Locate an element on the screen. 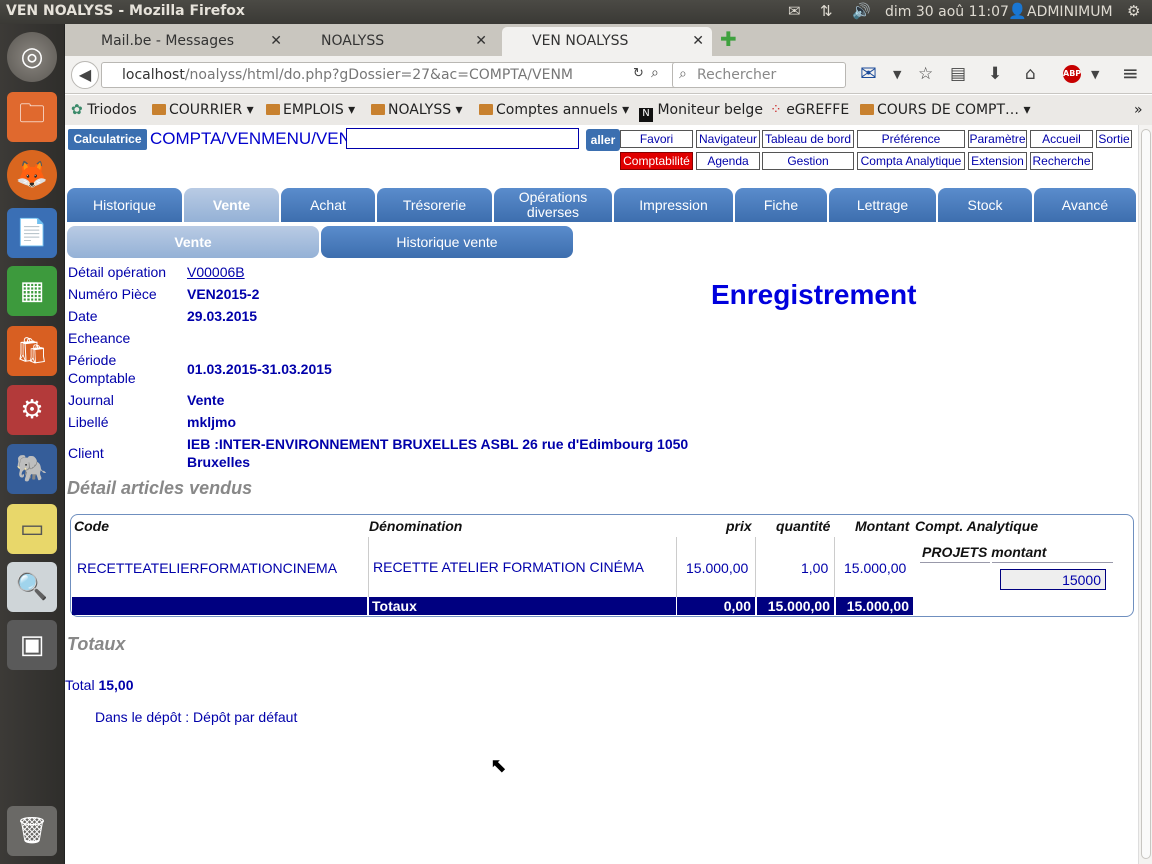 The image size is (1152, 864). bookmark-triodos: ✿ Triodos is located at coordinates (104, 110).